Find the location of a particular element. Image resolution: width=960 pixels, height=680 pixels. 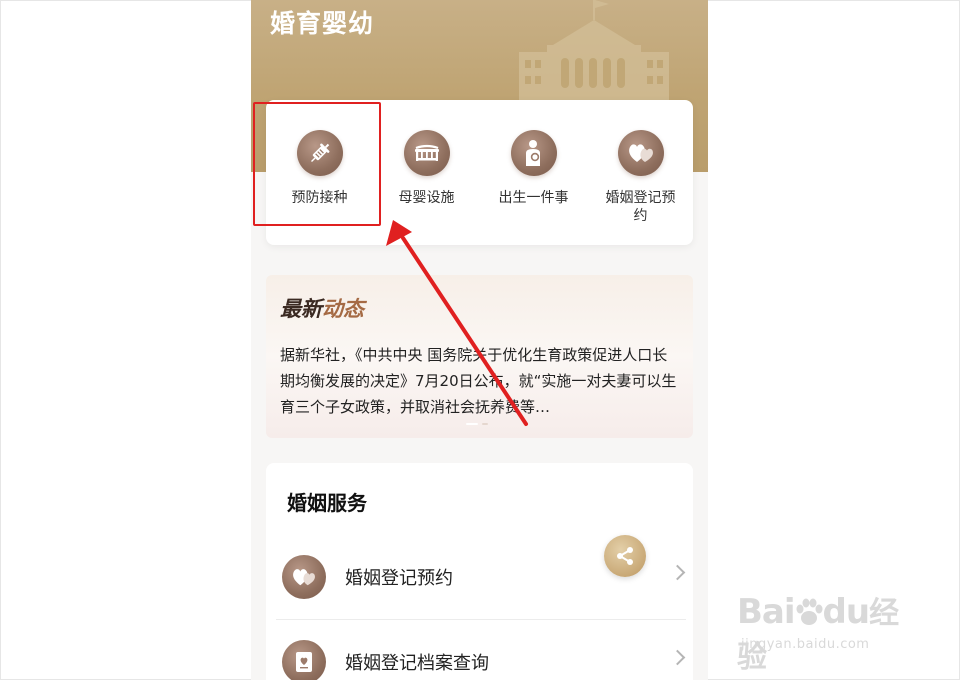

service-item-marriage-records: 婚姻登记档案查询 is located at coordinates (479, 650).